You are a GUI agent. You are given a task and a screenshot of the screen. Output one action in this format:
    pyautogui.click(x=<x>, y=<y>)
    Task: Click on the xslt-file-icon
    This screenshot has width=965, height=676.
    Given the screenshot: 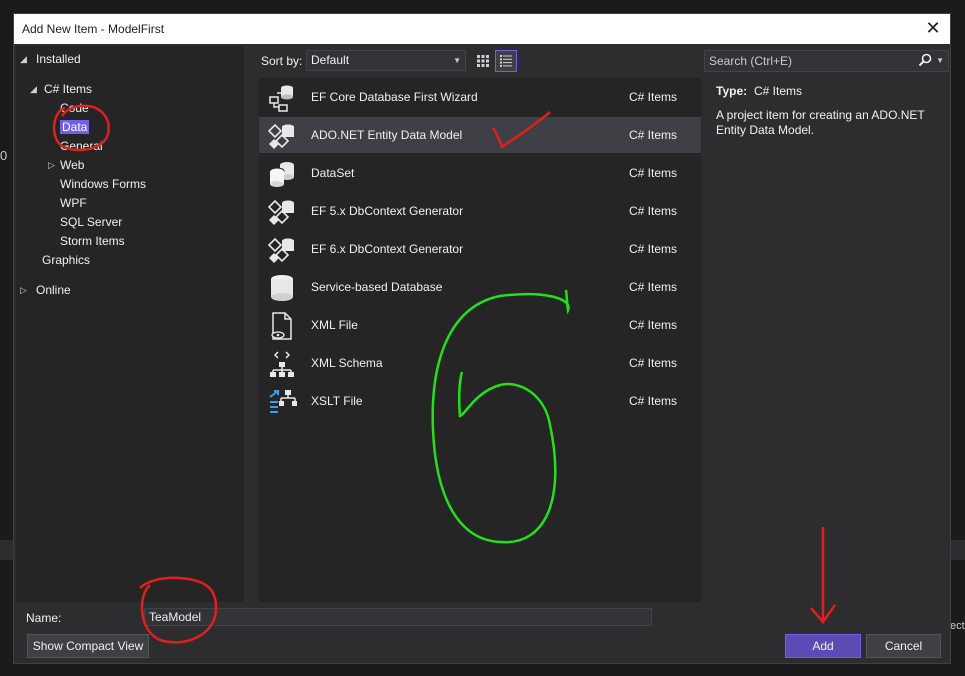 What is the action you would take?
    pyautogui.click(x=283, y=401)
    